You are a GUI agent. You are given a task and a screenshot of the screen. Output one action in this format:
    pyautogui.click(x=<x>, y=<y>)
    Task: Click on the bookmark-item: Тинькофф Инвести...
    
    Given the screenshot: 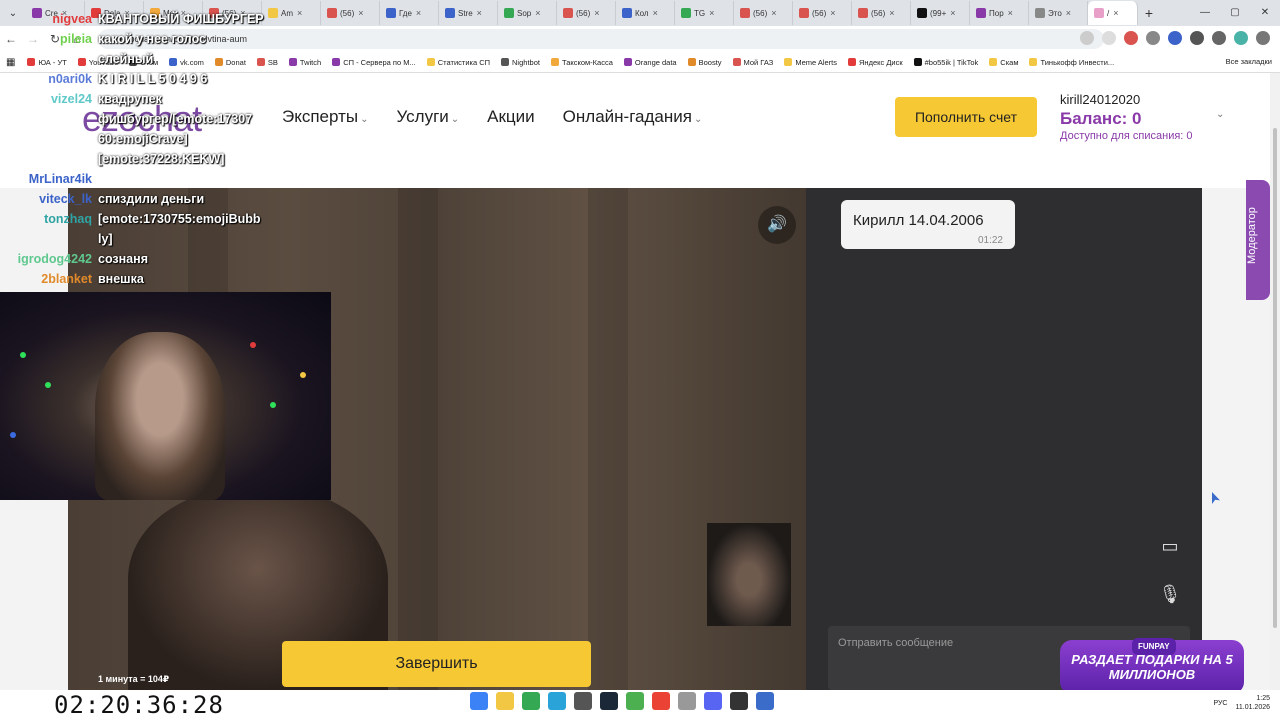 What is the action you would take?
    pyautogui.click(x=1071, y=62)
    